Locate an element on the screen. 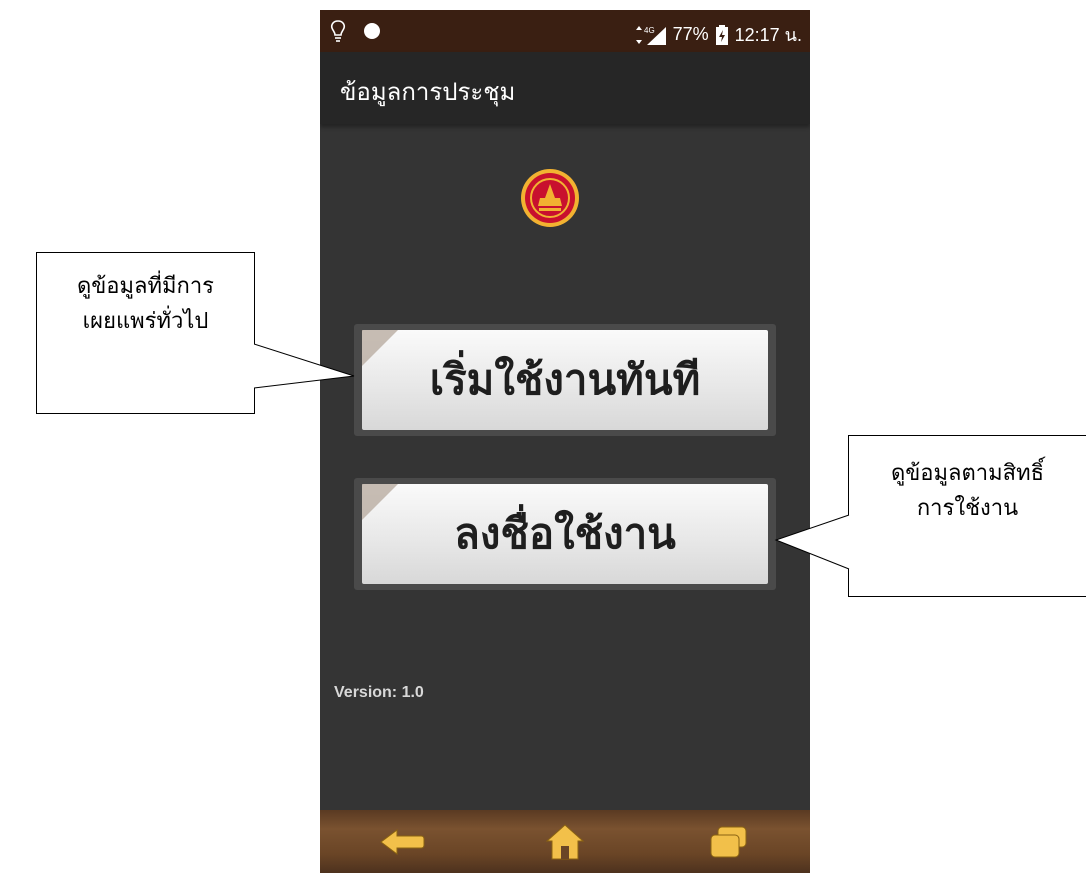 Image resolution: width=1086 pixels, height=873 pixels. left-callout-line1: ดูข้อมูลที่มีการ is located at coordinates (145, 286).